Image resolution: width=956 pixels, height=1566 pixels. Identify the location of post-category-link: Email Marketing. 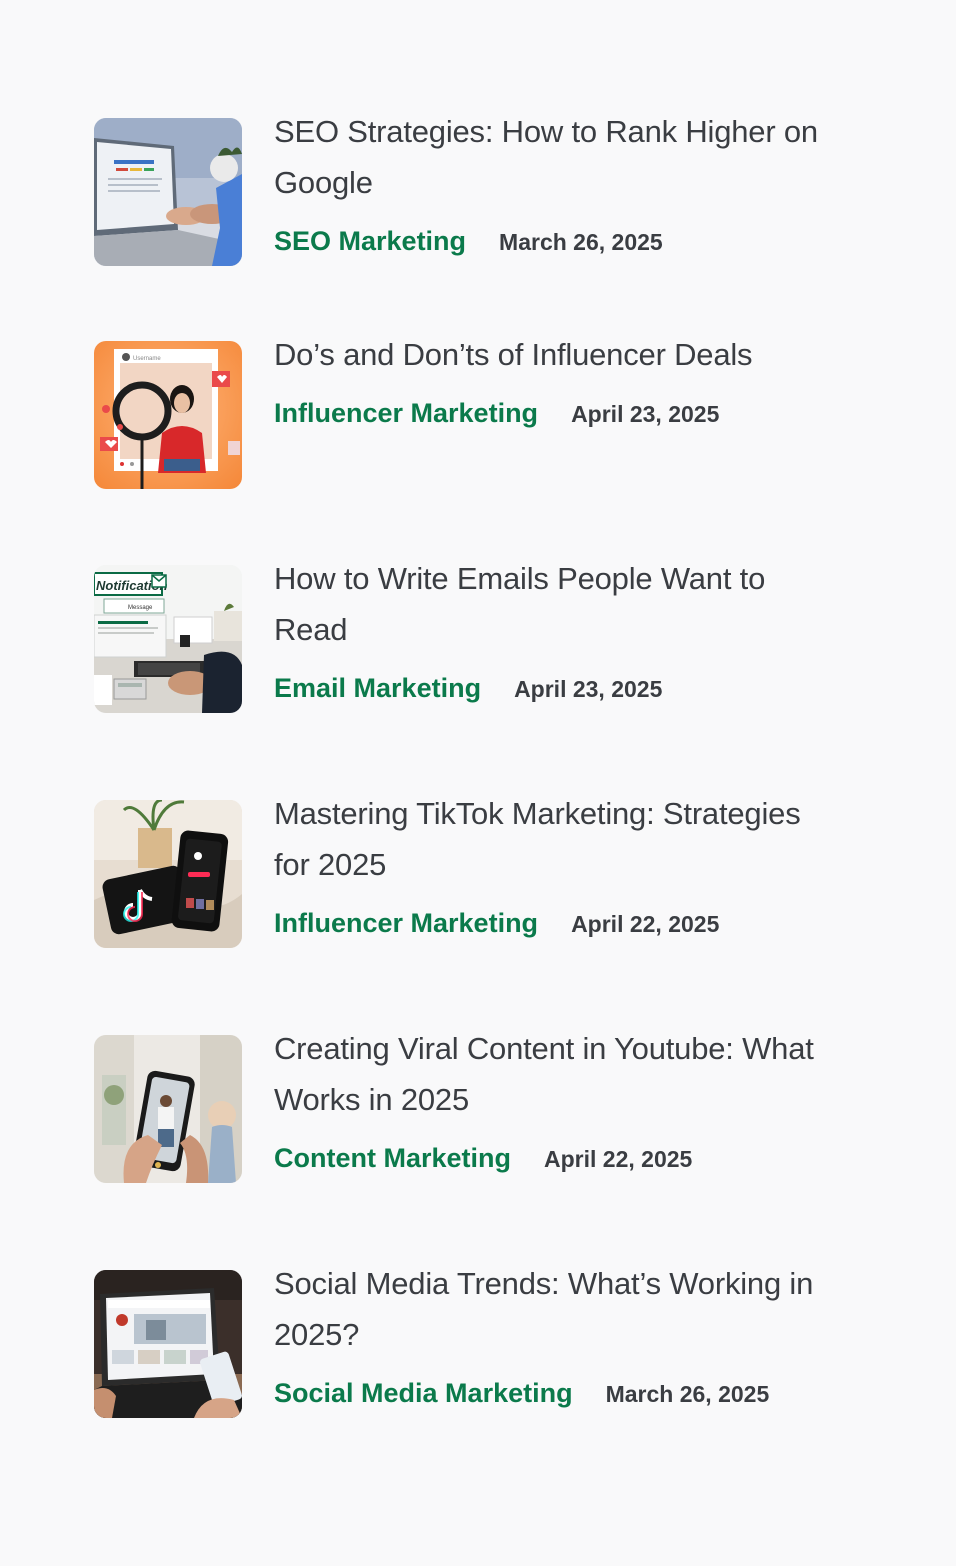
(377, 688).